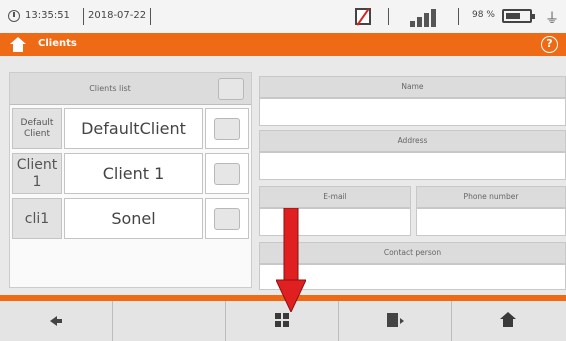 Image resolution: width=566 pixels, height=341 pixels. What do you see at coordinates (283, 44) in the screenshot?
I see `title-bar: Clients ?` at bounding box center [283, 44].